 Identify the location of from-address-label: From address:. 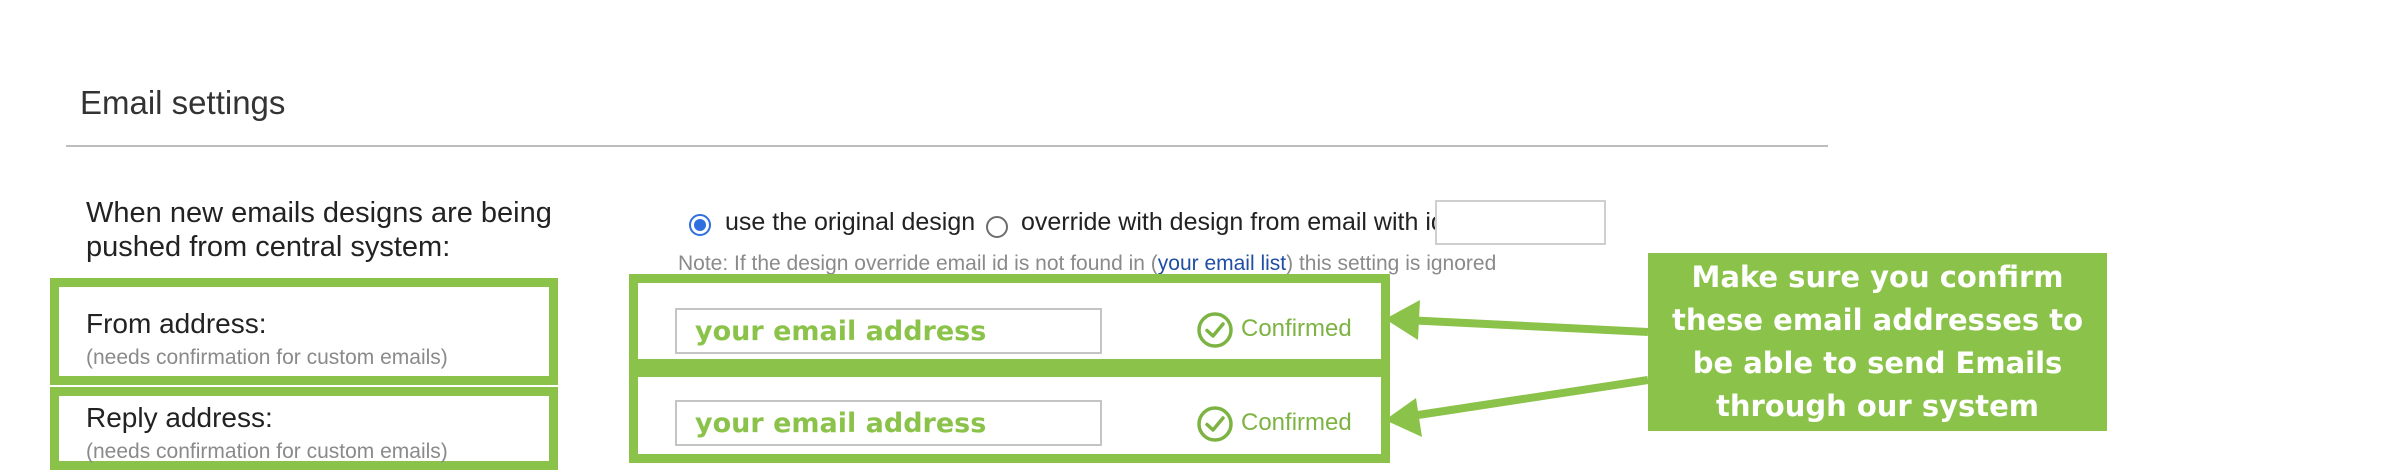
(176, 323).